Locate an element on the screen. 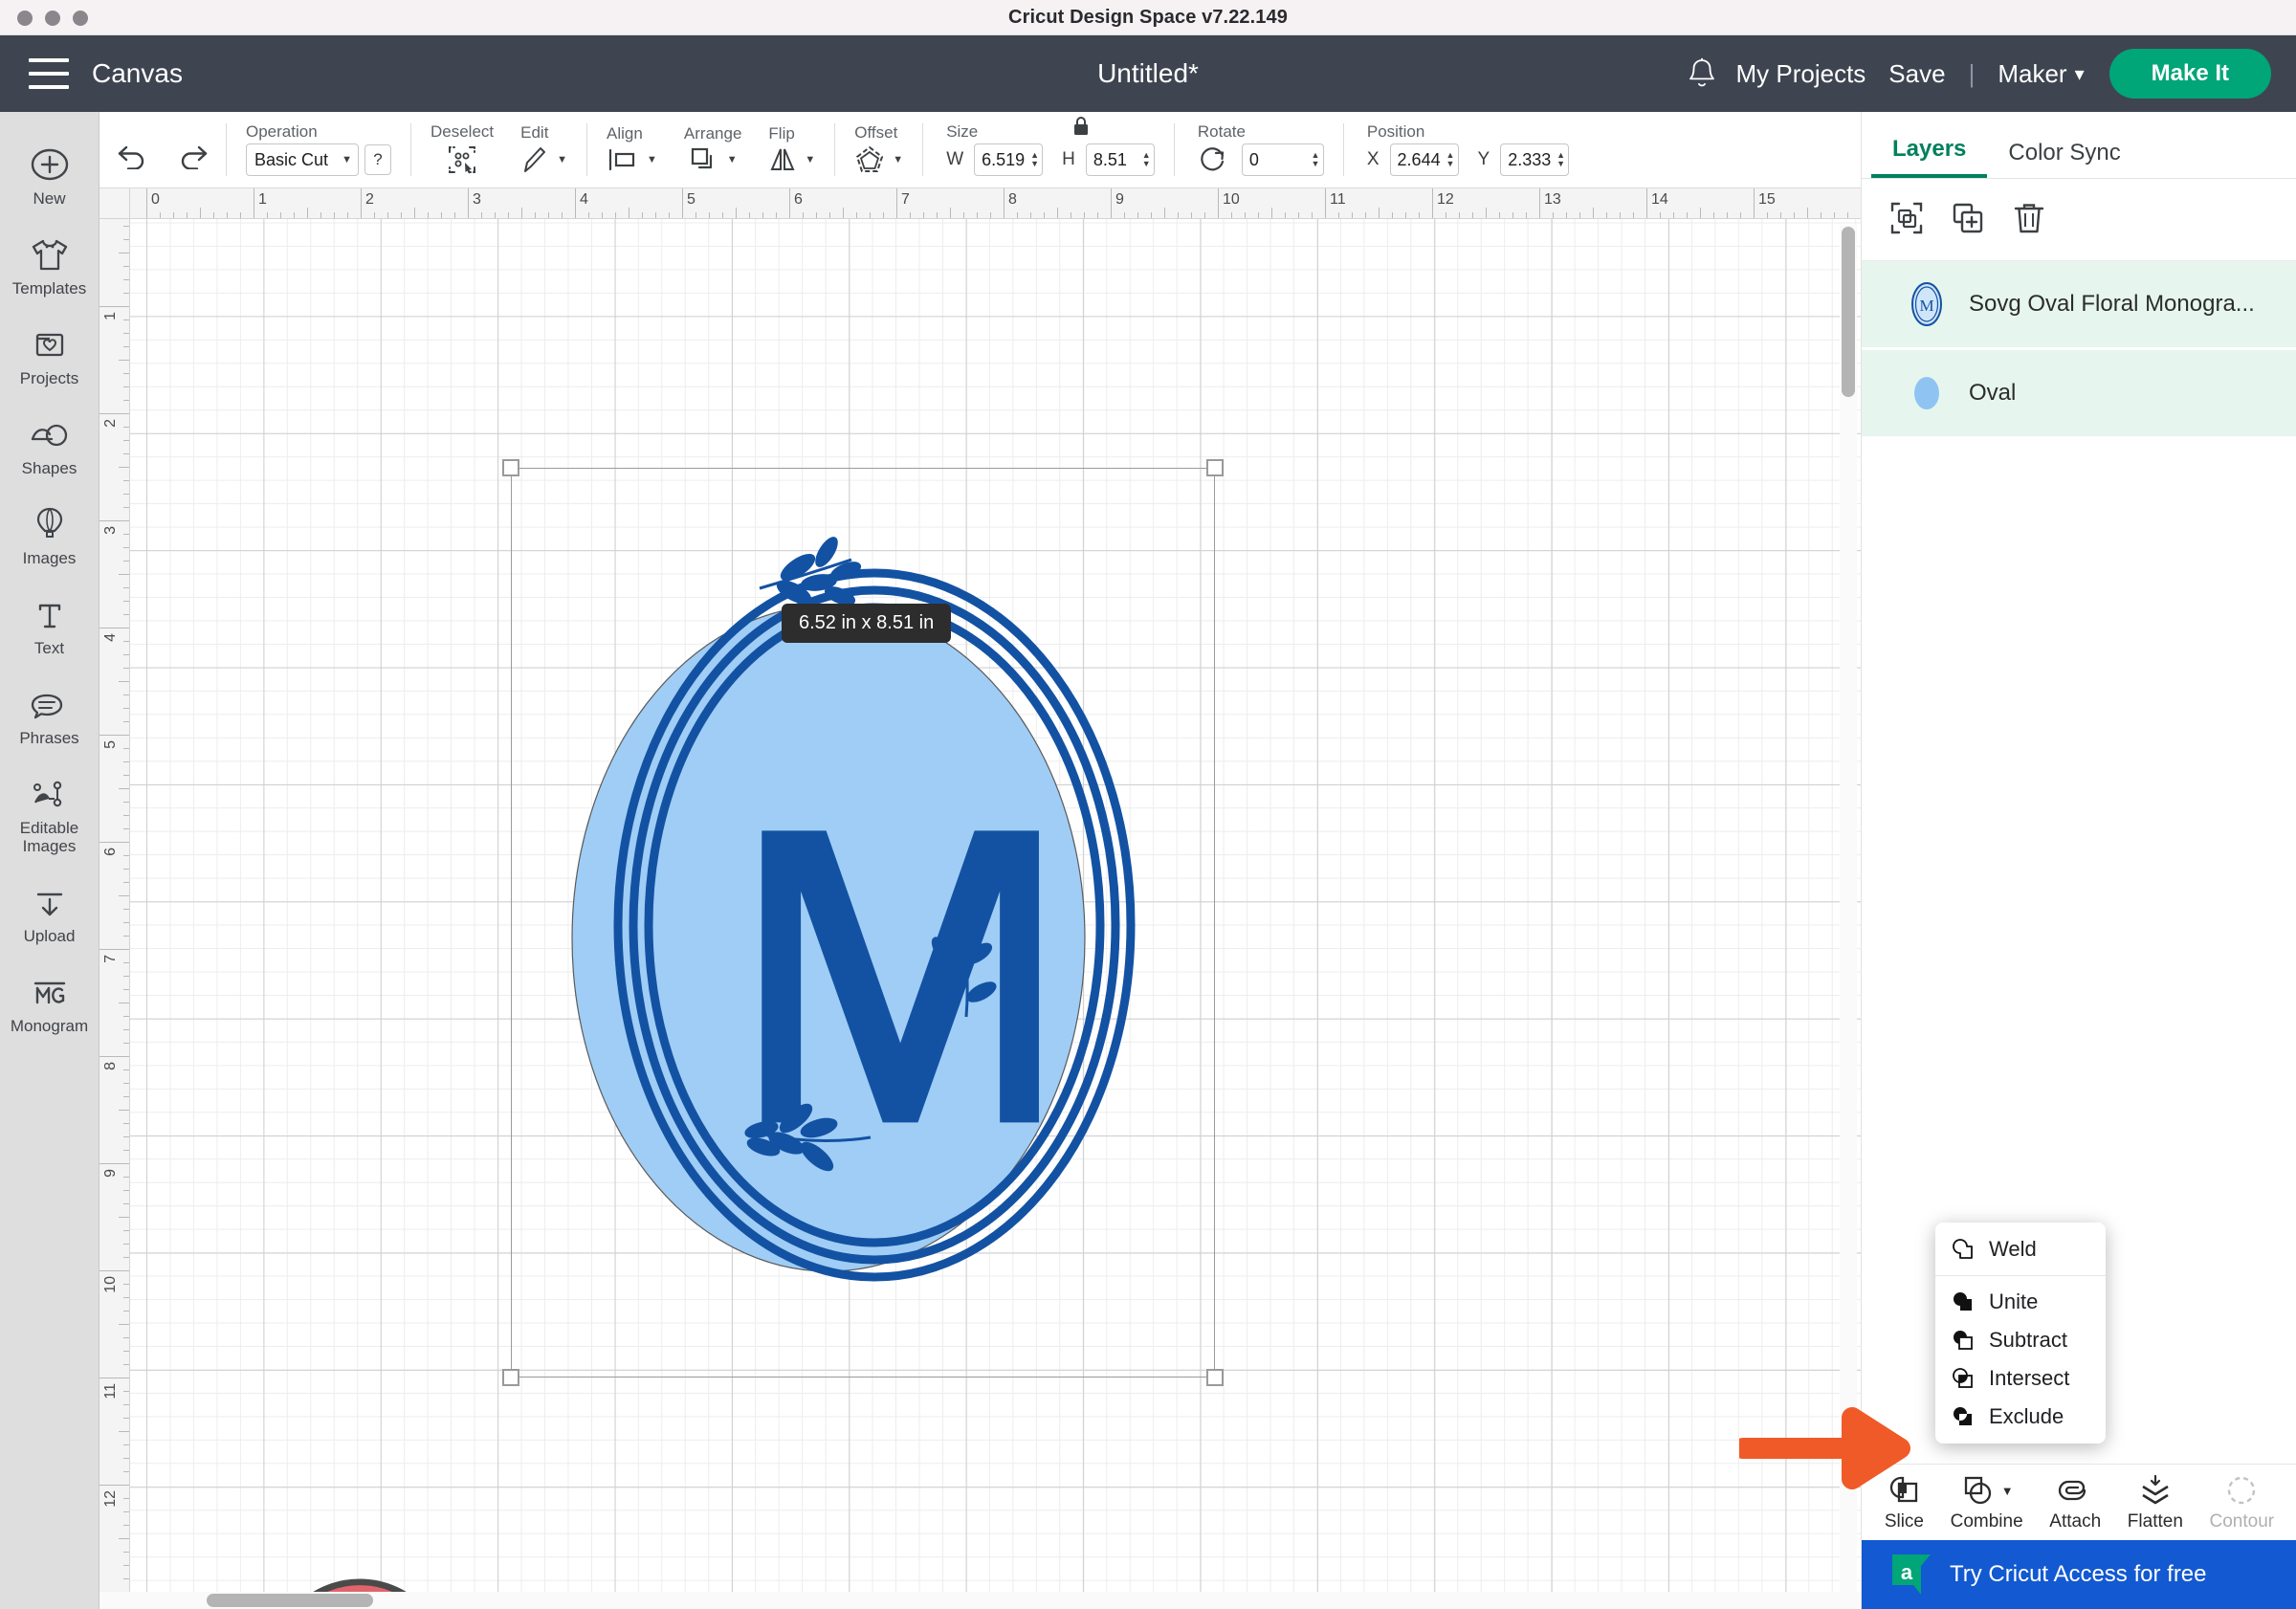 Image resolution: width=2296 pixels, height=1609 pixels. rotate-input is located at coordinates (1275, 159).